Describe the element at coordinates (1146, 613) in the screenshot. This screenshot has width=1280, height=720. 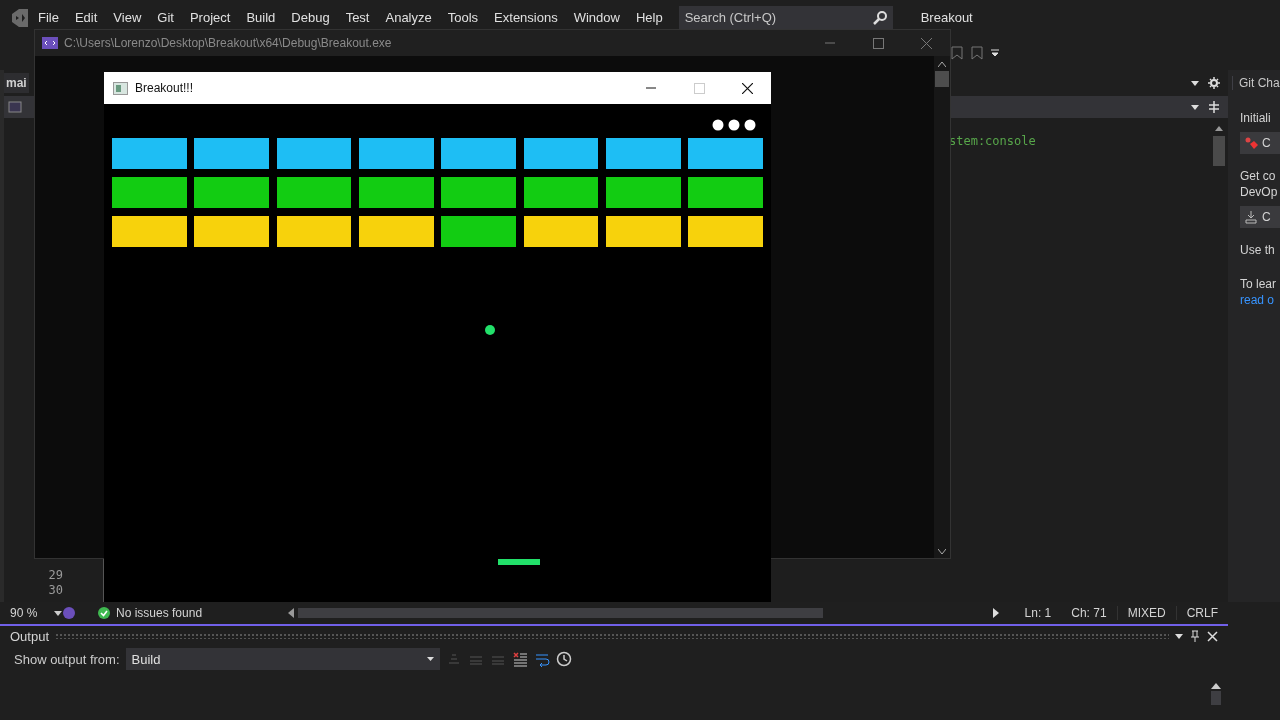
I see `whitespace-mode: MIXED` at that location.